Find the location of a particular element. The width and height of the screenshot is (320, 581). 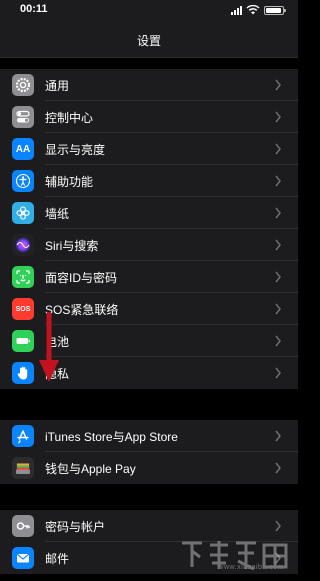

settings-group-2: iTunes Store与App Store 钱包与Apple Pay is located at coordinates (149, 452).